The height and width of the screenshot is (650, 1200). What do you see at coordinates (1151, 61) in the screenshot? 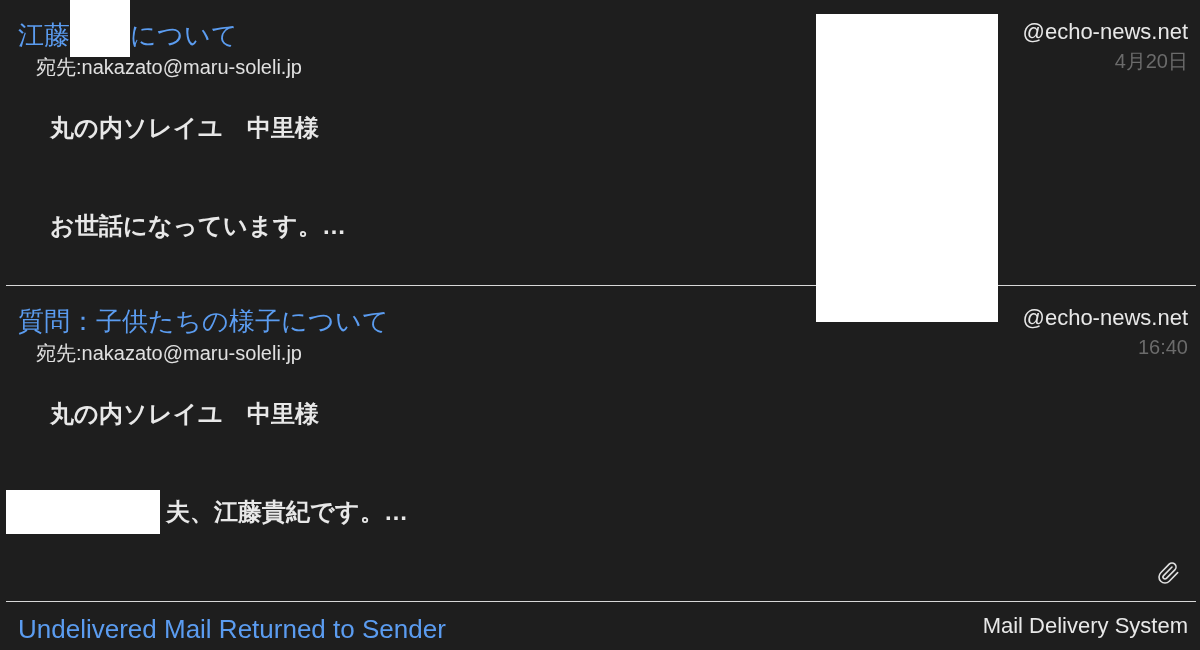
I see `date-text: 4月20日` at bounding box center [1151, 61].